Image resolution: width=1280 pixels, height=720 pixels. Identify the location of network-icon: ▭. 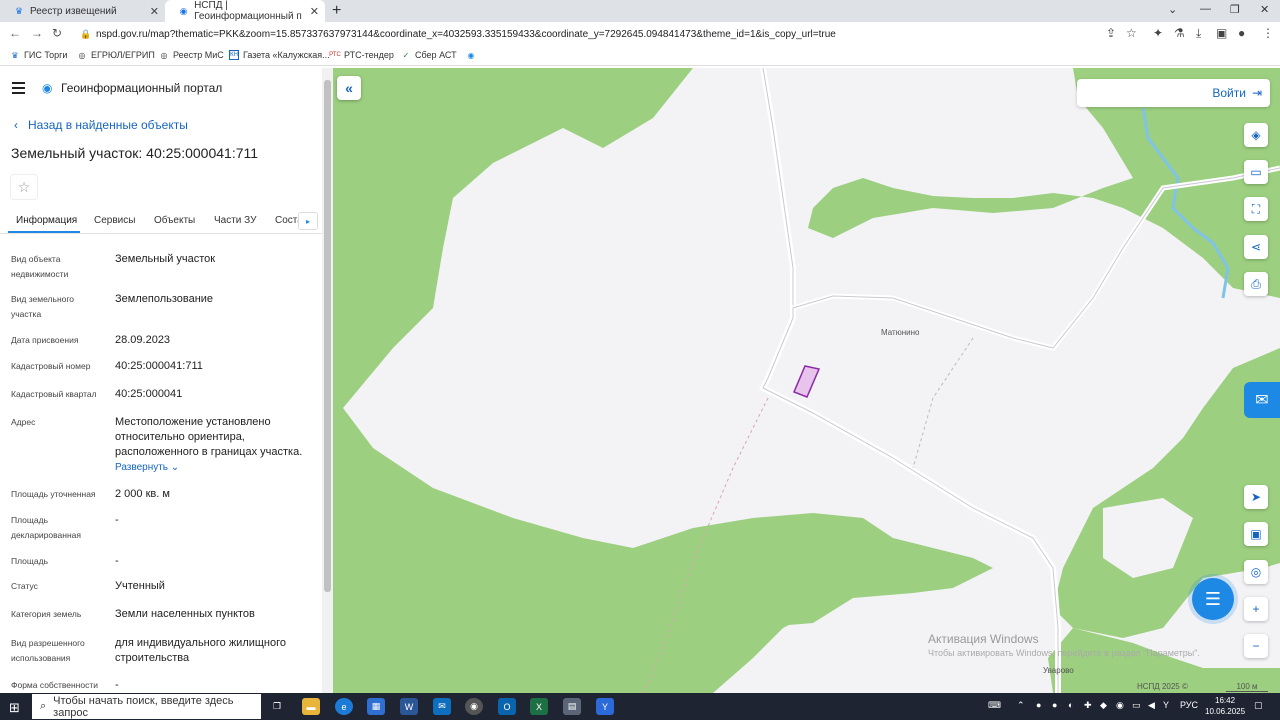
(1136, 705).